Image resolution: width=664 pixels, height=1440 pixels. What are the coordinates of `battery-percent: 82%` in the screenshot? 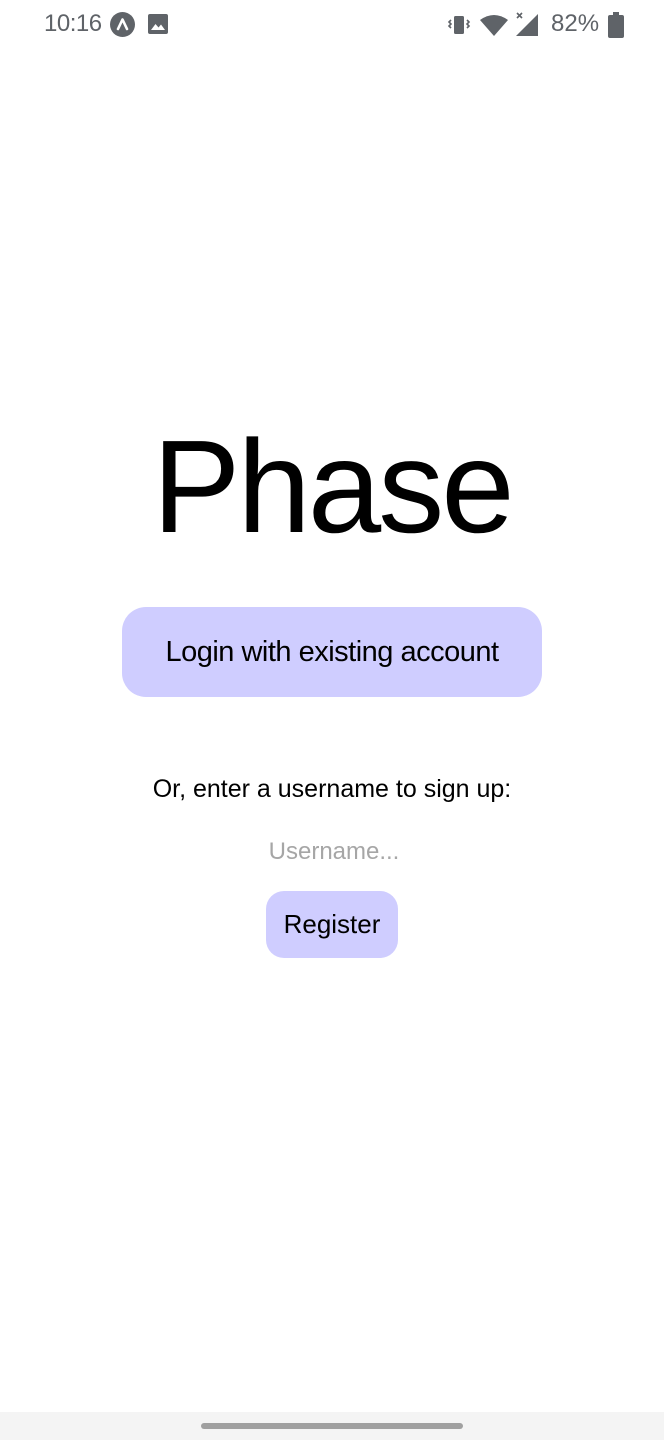 It's located at (575, 23).